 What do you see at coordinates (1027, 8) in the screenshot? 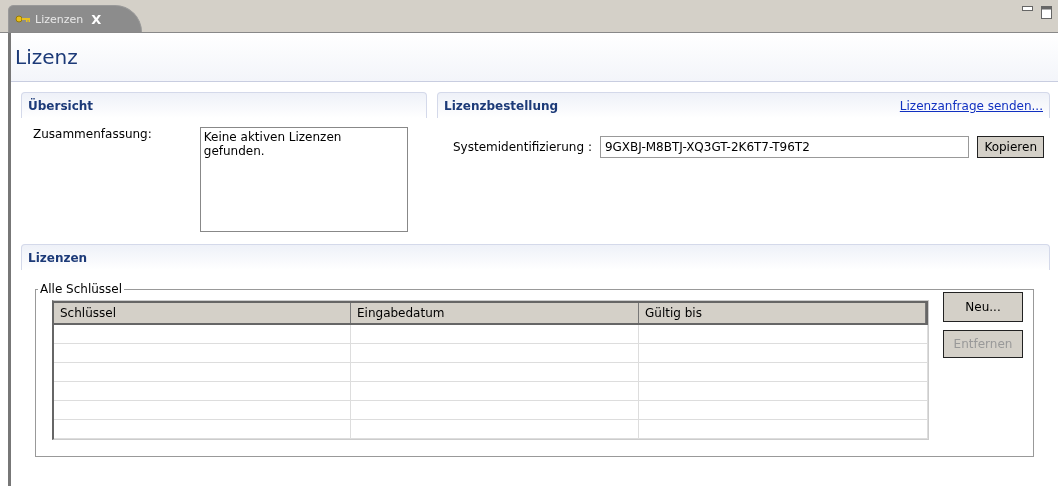
I see `minimize-icon` at bounding box center [1027, 8].